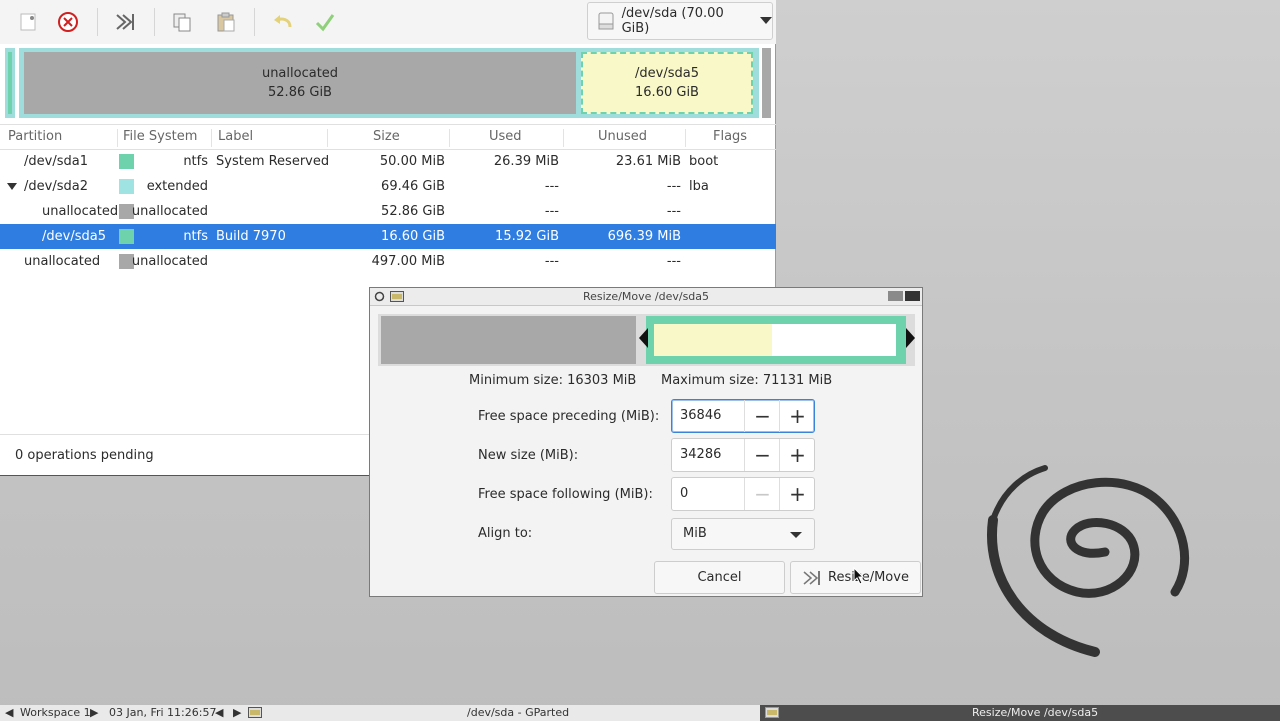 This screenshot has height=721, width=1280. Describe the element at coordinates (644, 236) in the screenshot. I see `cell-unused: 696.39 MiB` at that location.